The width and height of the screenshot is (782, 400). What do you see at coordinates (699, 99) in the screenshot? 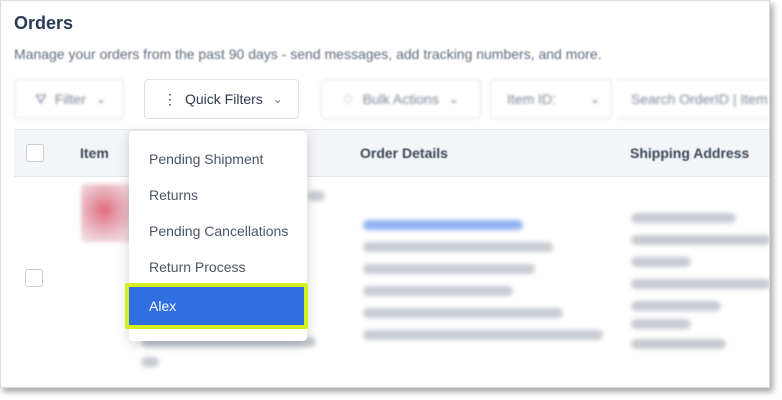
I see `search-placeholder: Search OrderID | Item` at bounding box center [699, 99].